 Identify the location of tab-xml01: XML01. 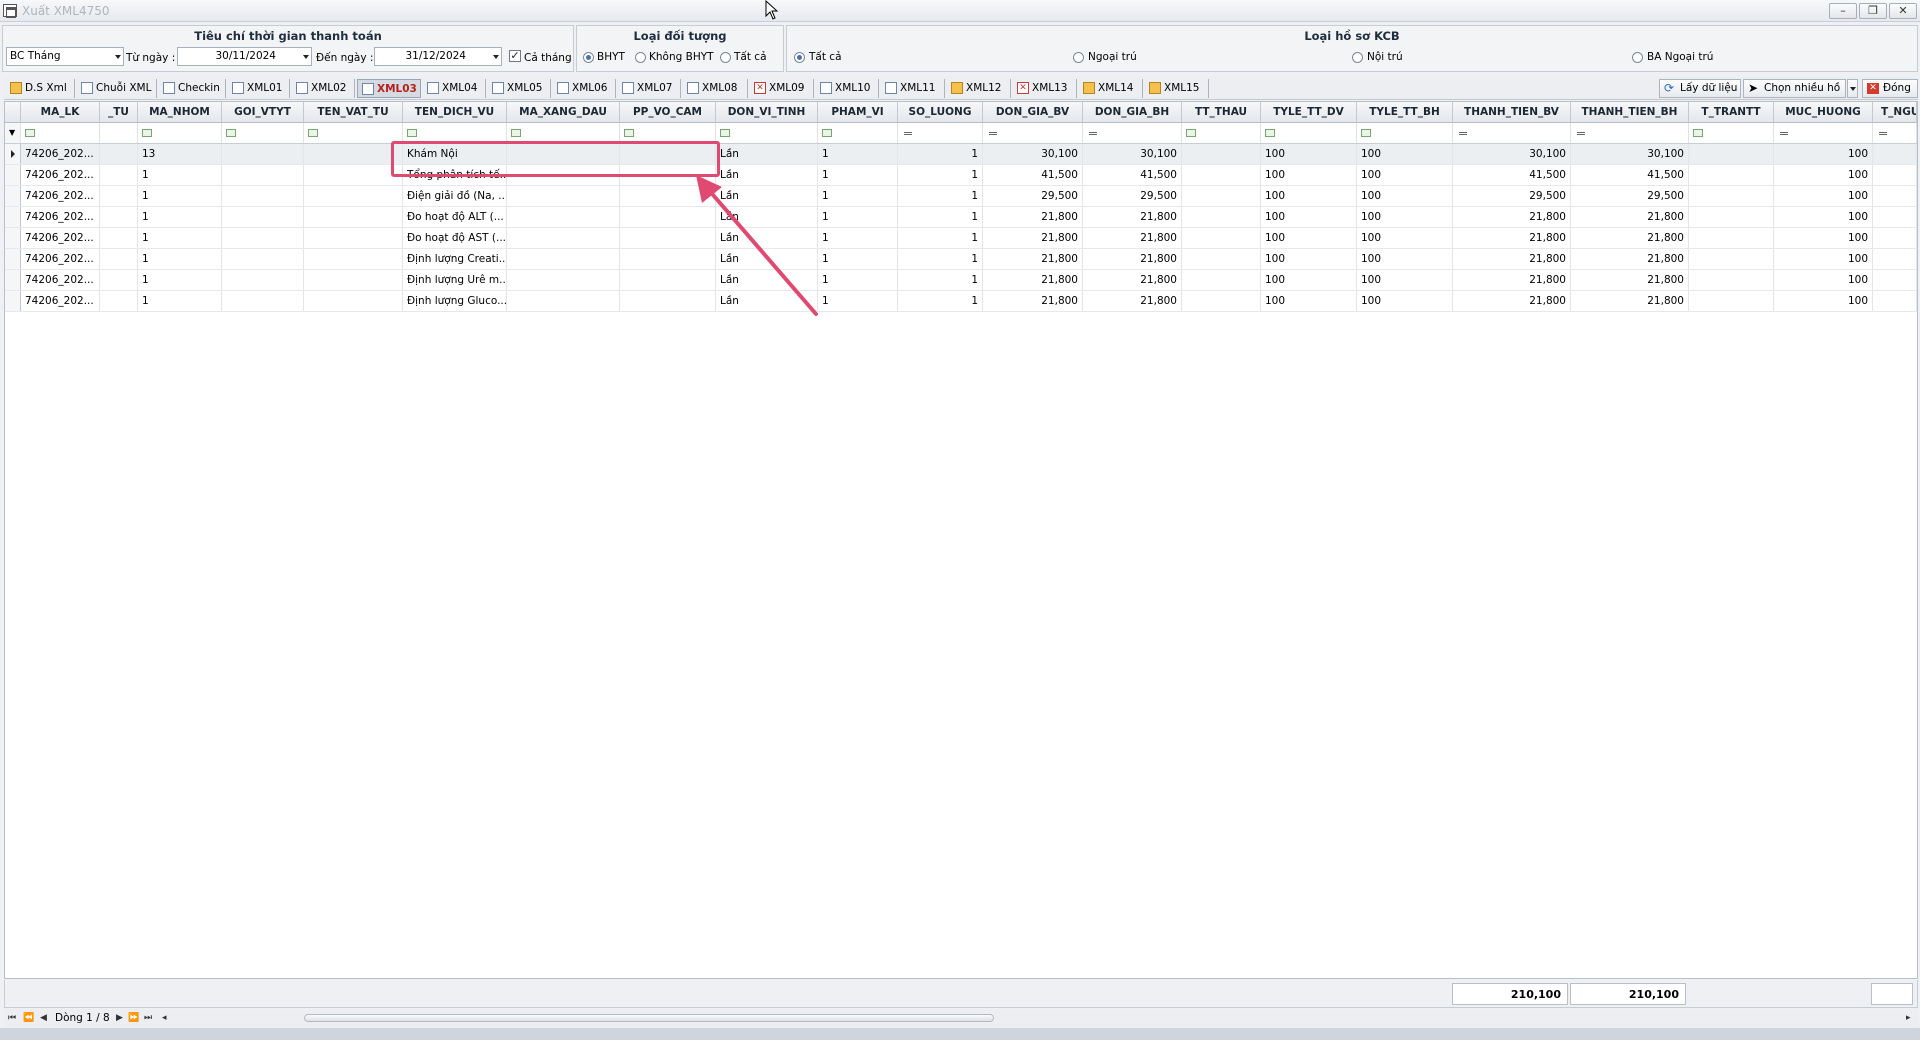
(259, 88).